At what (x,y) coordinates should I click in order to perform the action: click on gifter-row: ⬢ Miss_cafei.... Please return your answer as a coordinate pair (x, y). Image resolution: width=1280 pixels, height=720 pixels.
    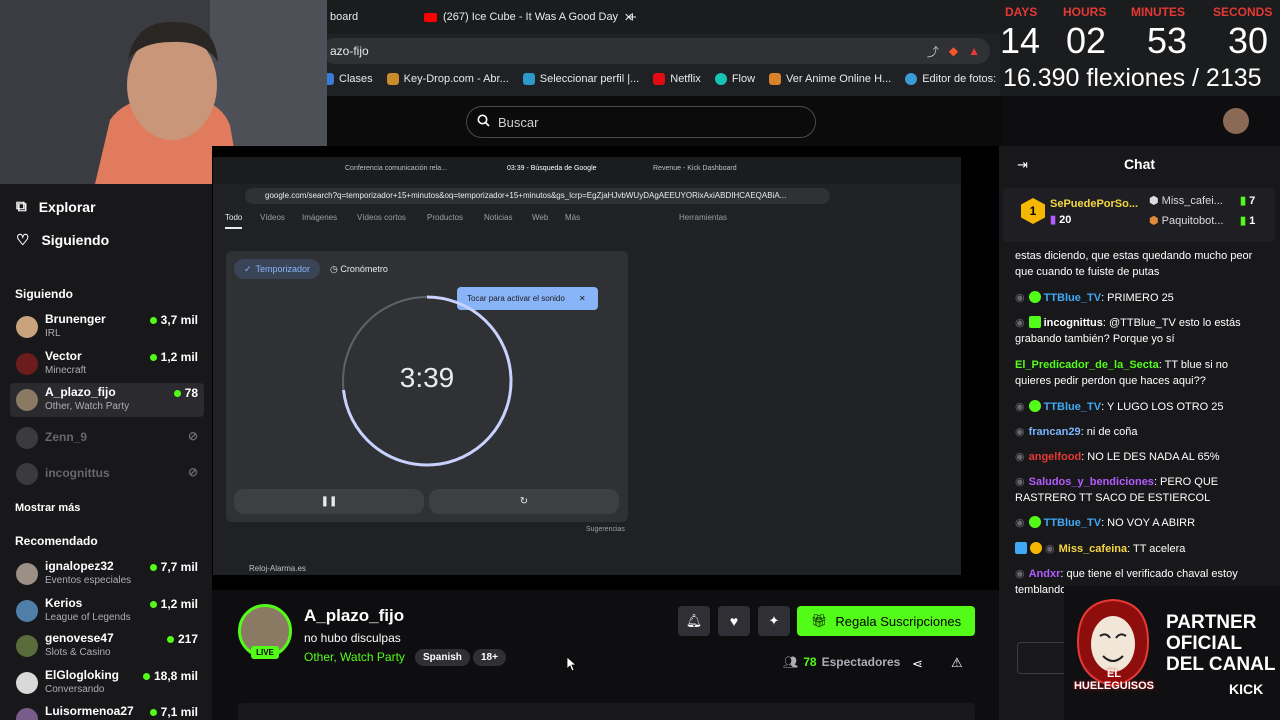
    Looking at the image, I should click on (1186, 200).